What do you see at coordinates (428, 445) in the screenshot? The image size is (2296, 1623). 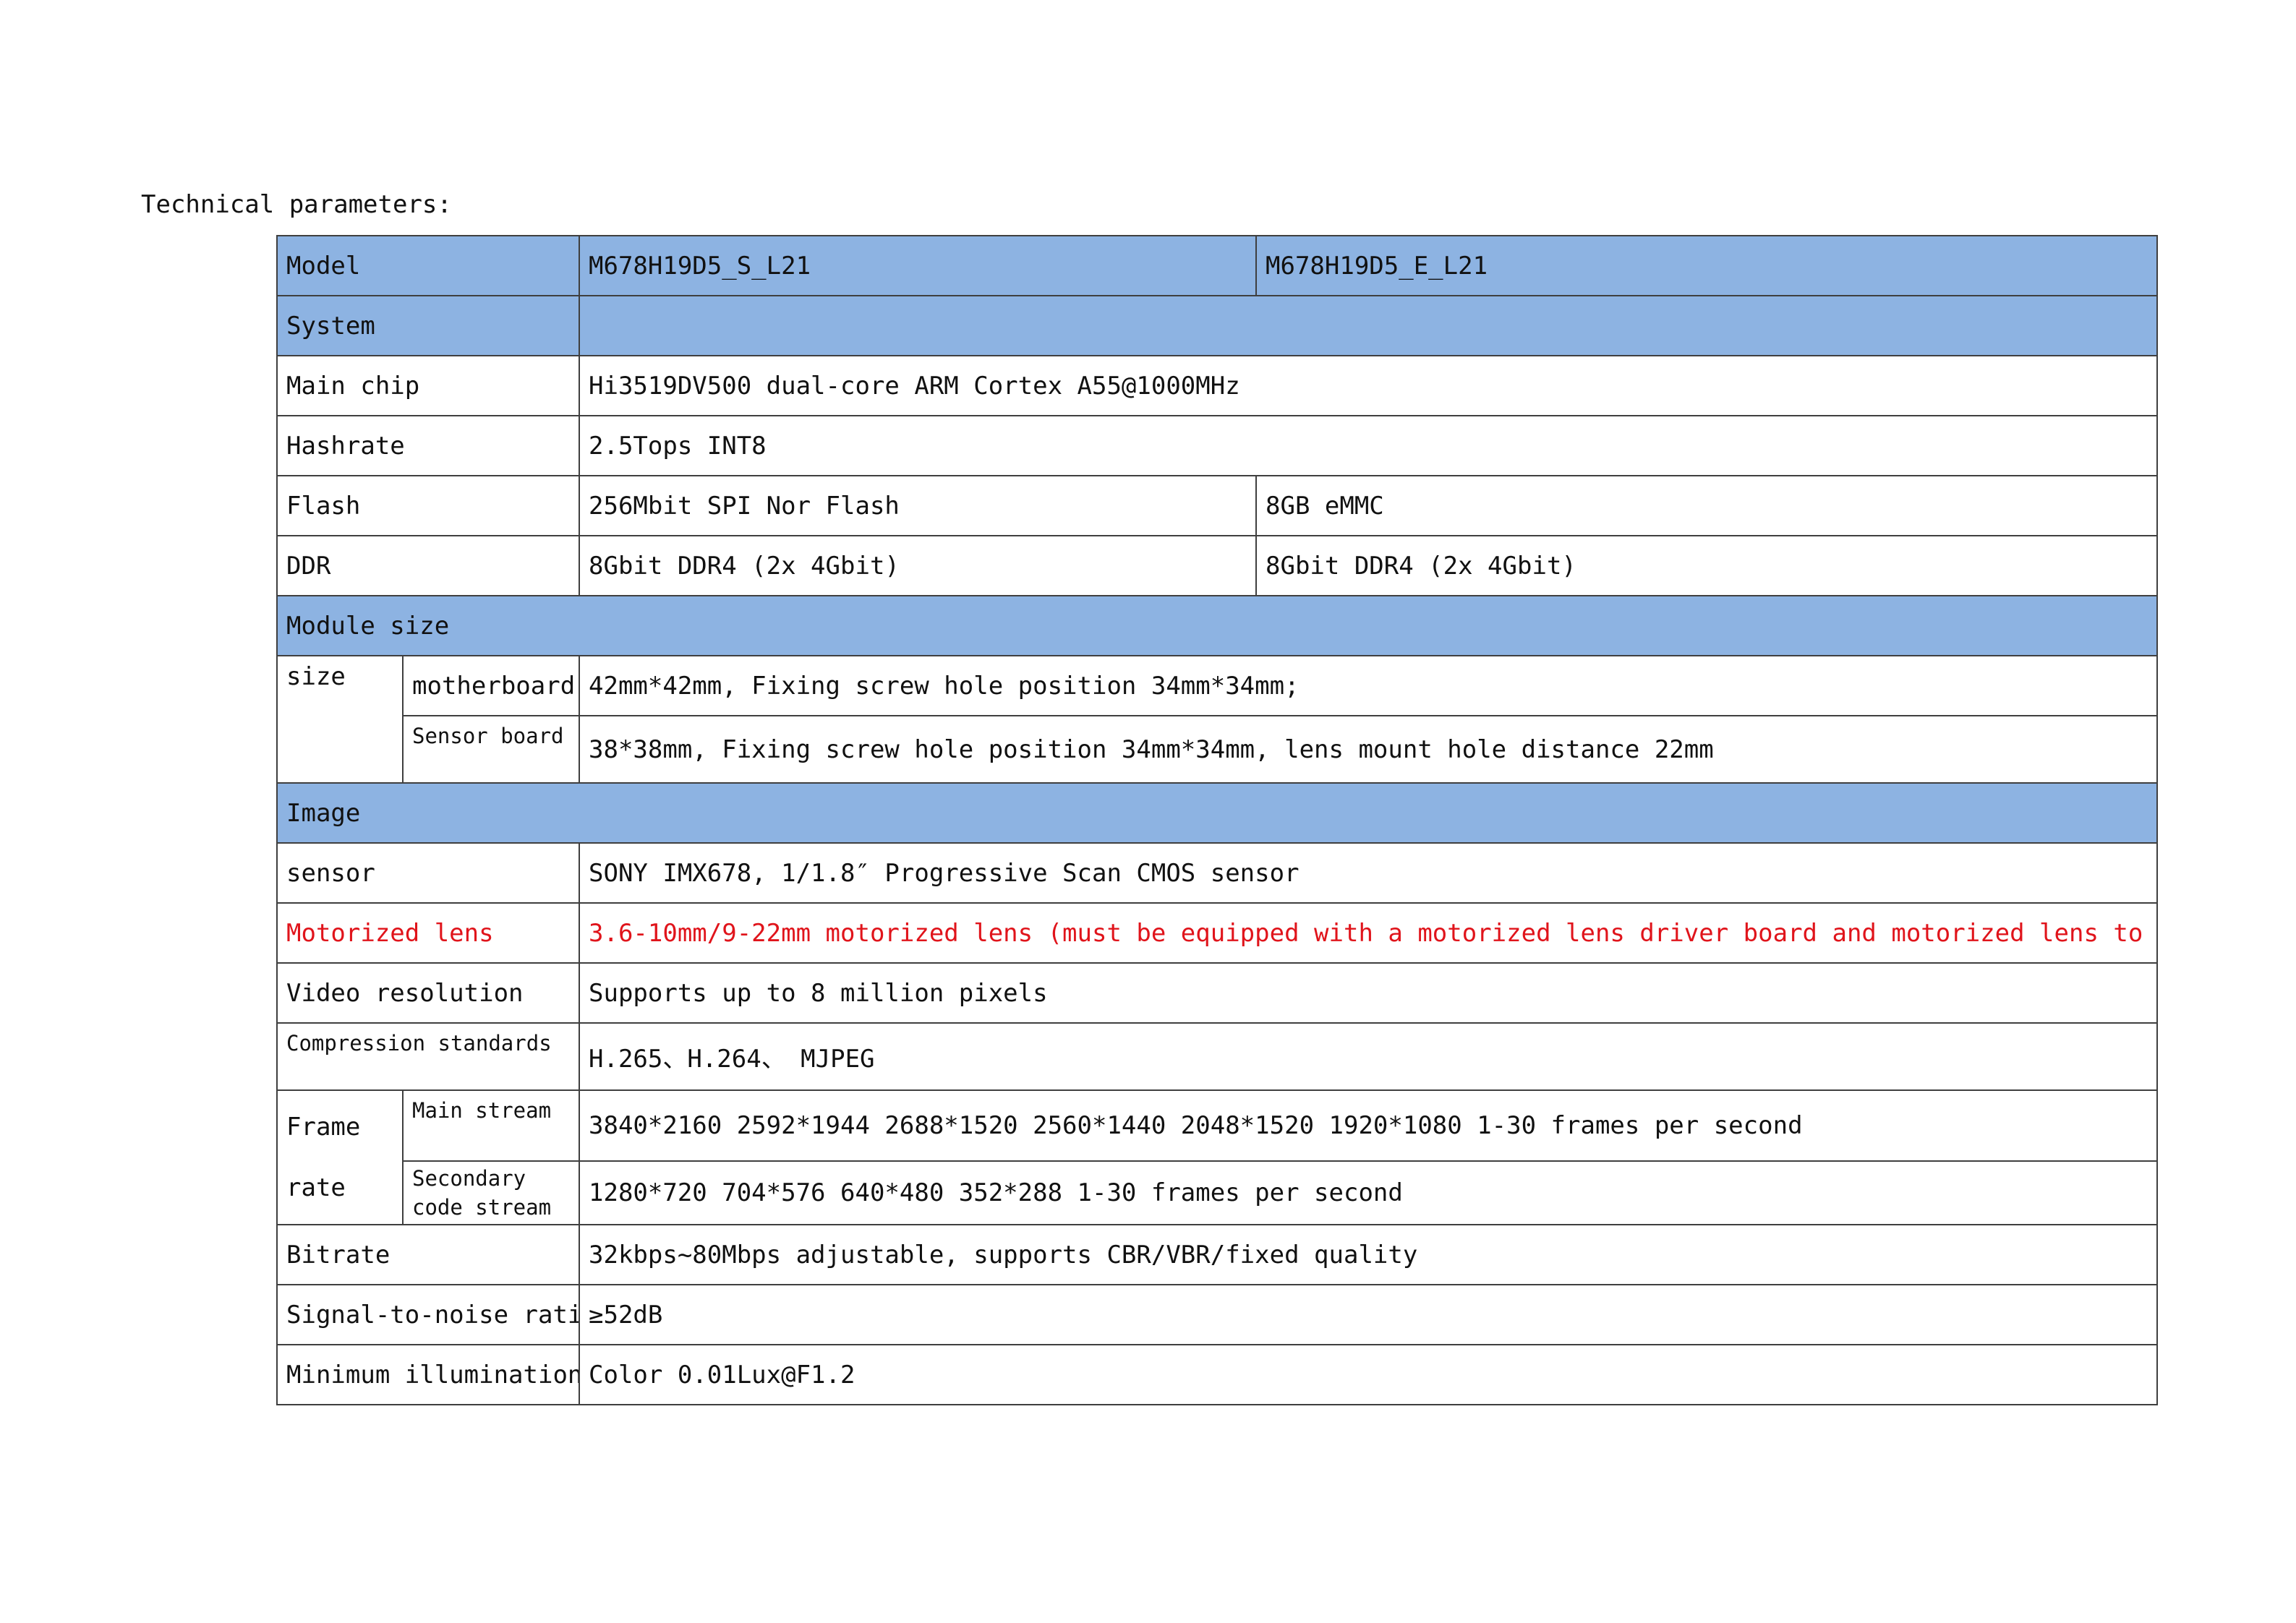 I see `hashrate-label: Hashrate` at bounding box center [428, 445].